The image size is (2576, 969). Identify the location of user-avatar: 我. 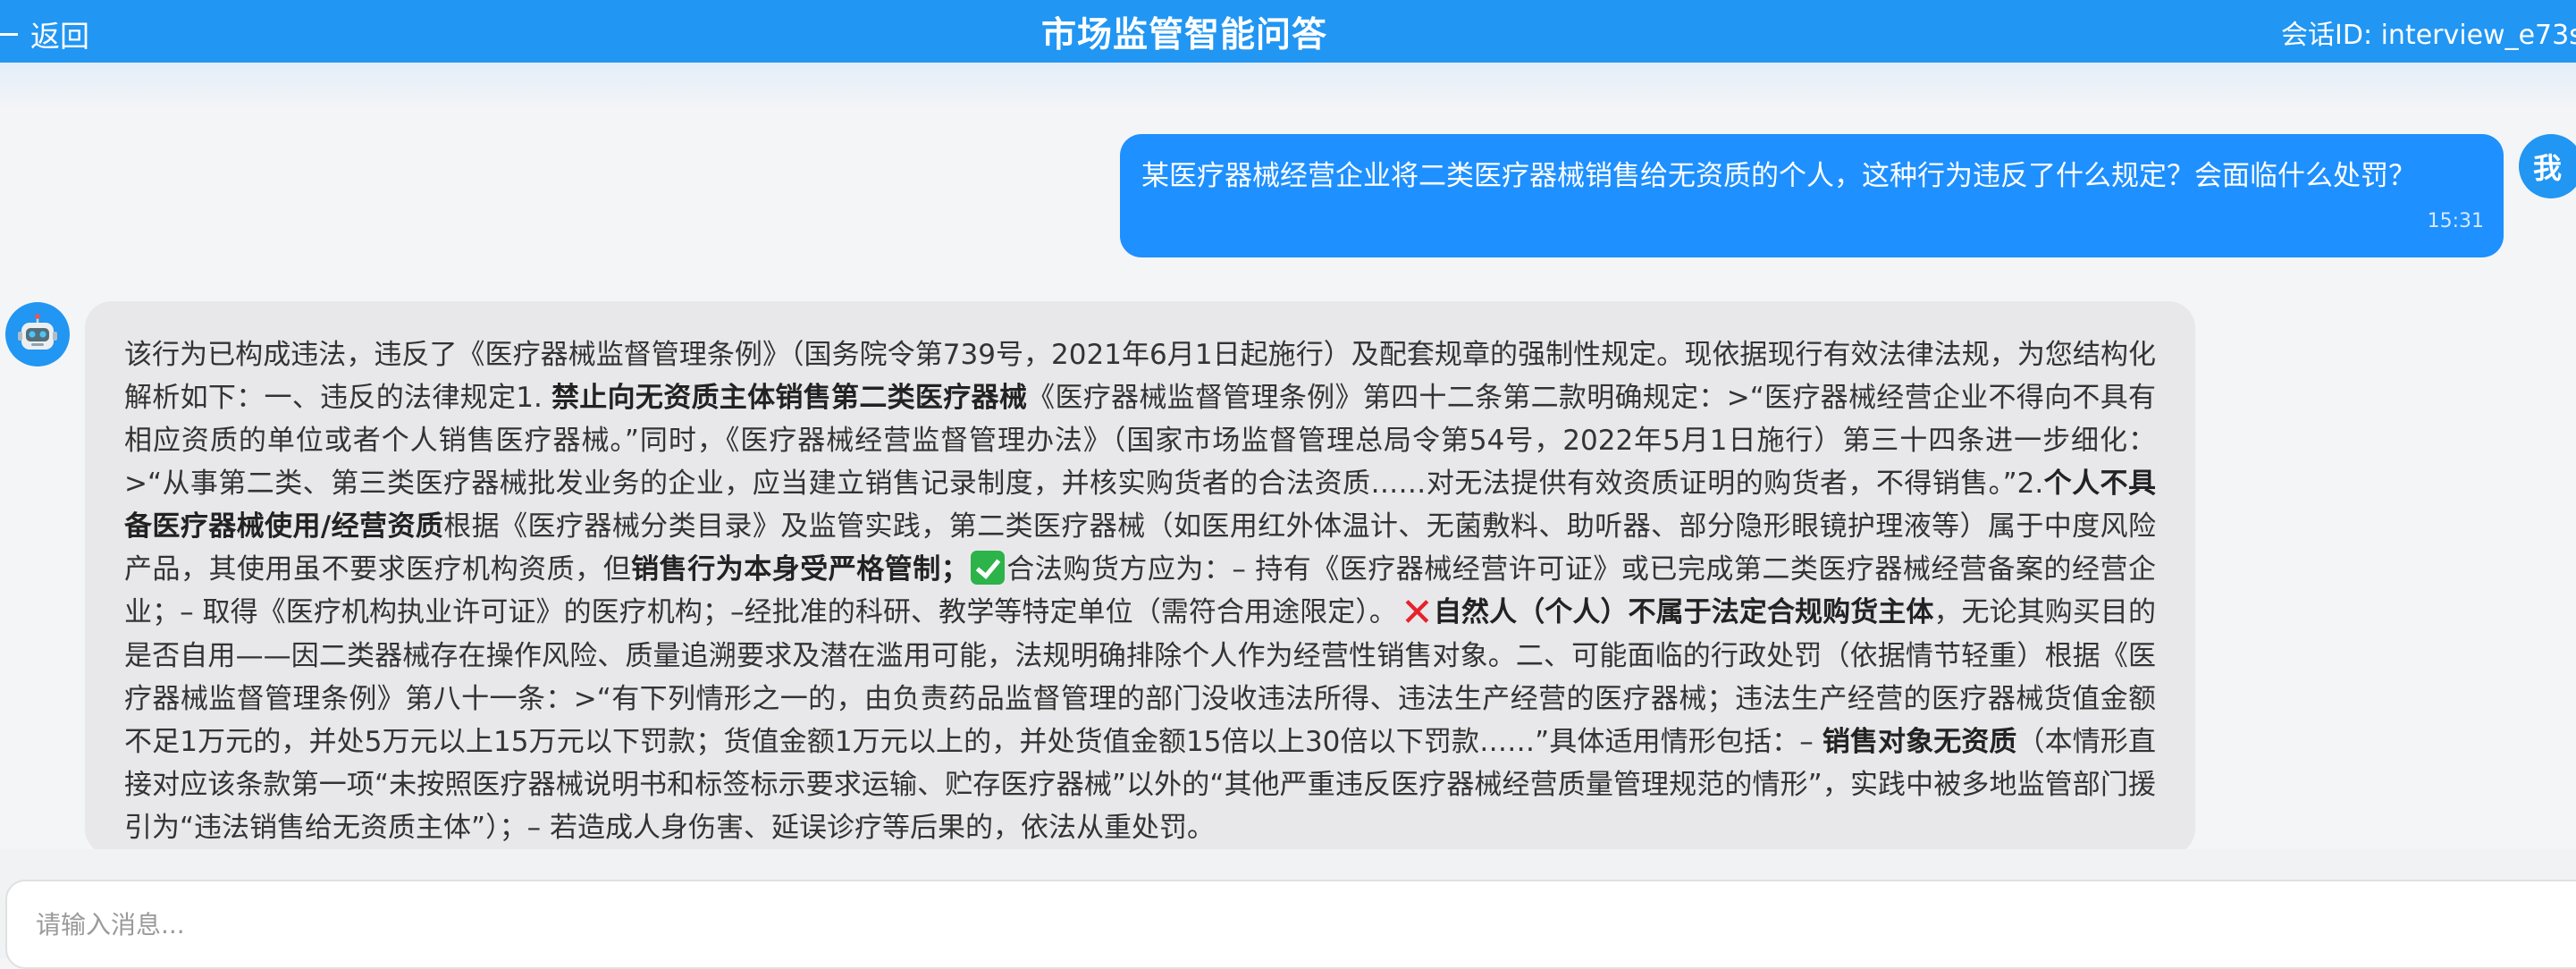
(2548, 166).